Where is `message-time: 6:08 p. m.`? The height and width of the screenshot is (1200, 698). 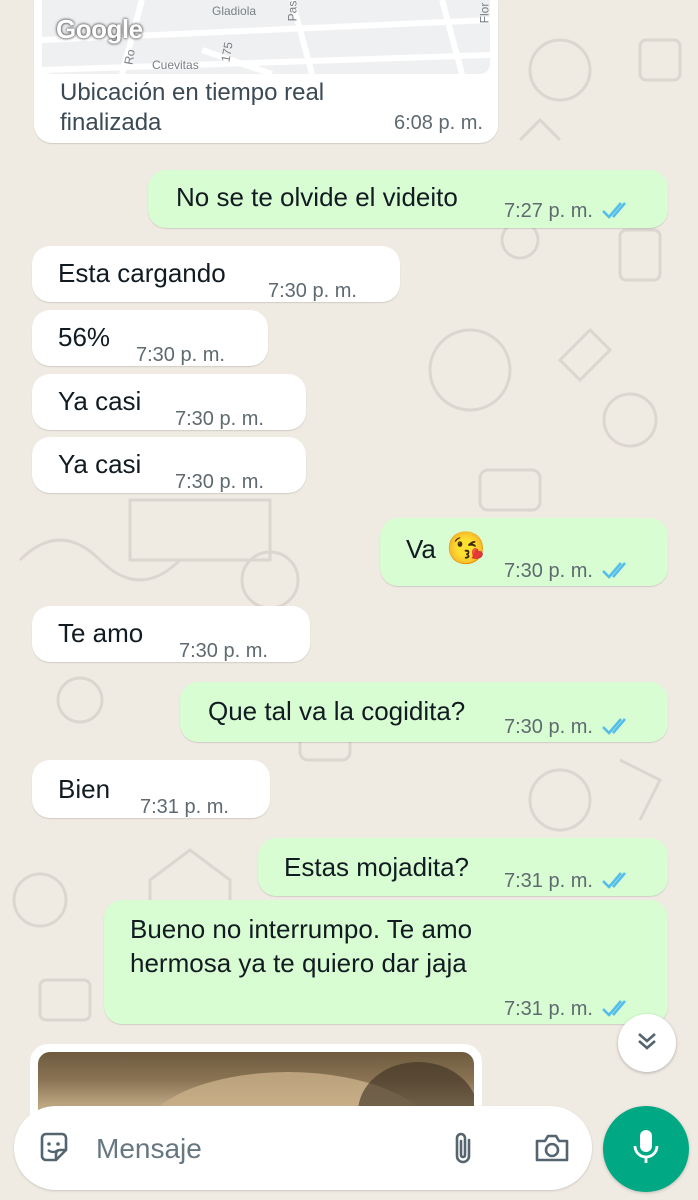 message-time: 6:08 p. m. is located at coordinates (438, 123).